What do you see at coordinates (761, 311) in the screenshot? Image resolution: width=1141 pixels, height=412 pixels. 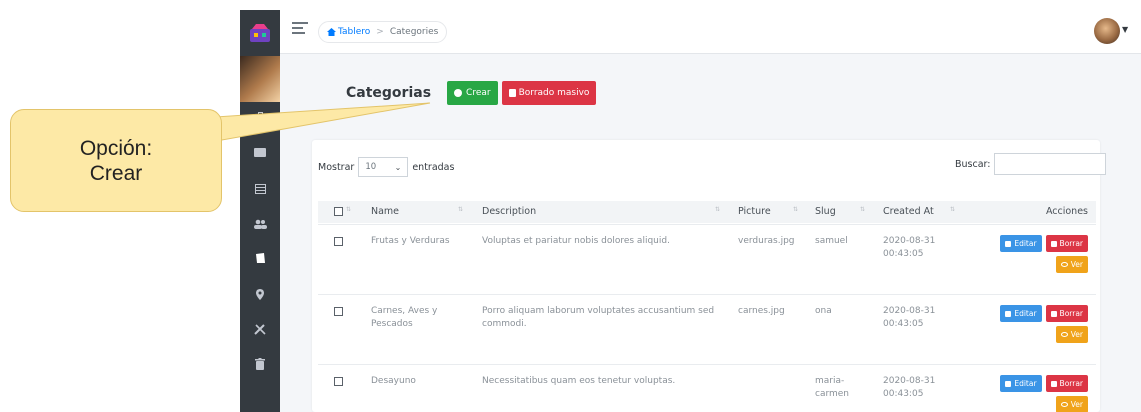 I see `cell-picture: carnes.jpg` at bounding box center [761, 311].